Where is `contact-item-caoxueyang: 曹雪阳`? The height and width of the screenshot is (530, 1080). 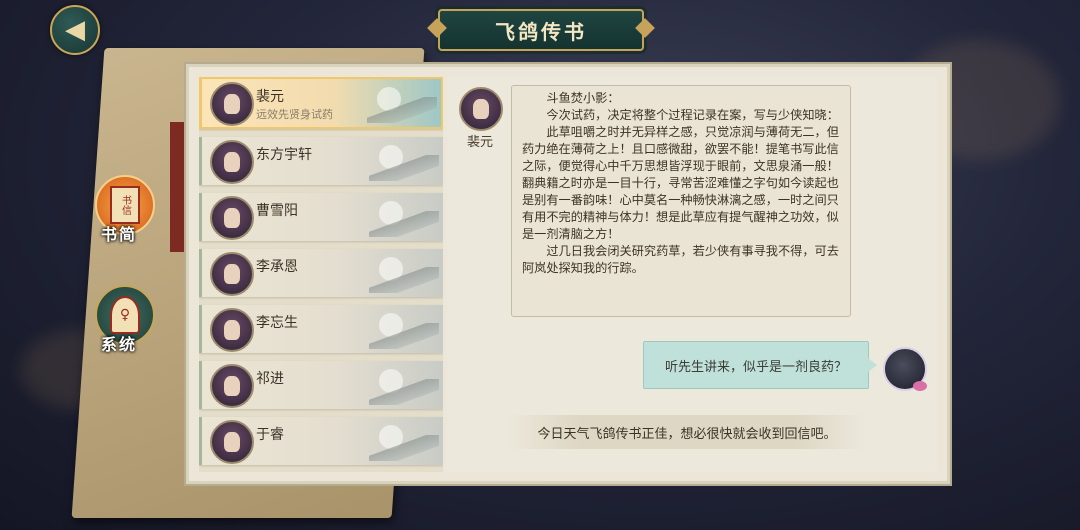 contact-item-caoxueyang: 曹雪阳 is located at coordinates (321, 217).